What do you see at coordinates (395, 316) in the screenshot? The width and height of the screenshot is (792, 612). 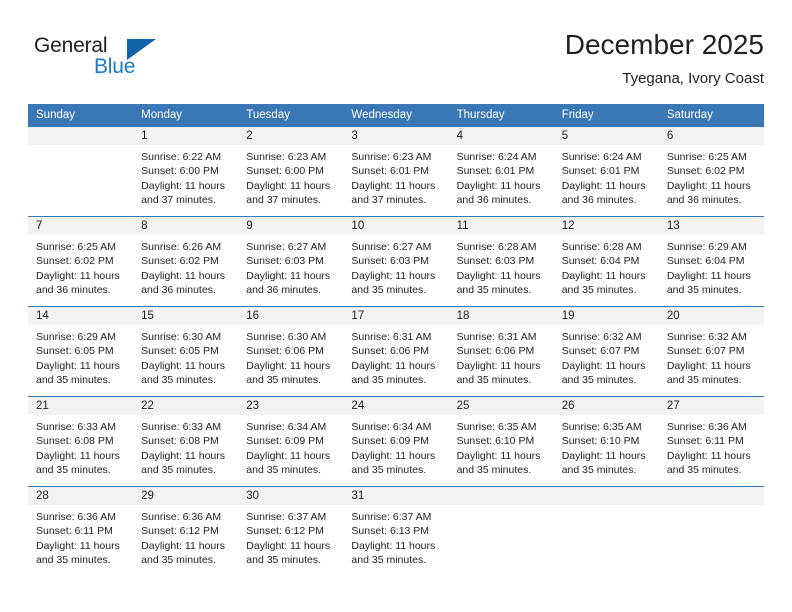 I see `day-number: 17` at bounding box center [395, 316].